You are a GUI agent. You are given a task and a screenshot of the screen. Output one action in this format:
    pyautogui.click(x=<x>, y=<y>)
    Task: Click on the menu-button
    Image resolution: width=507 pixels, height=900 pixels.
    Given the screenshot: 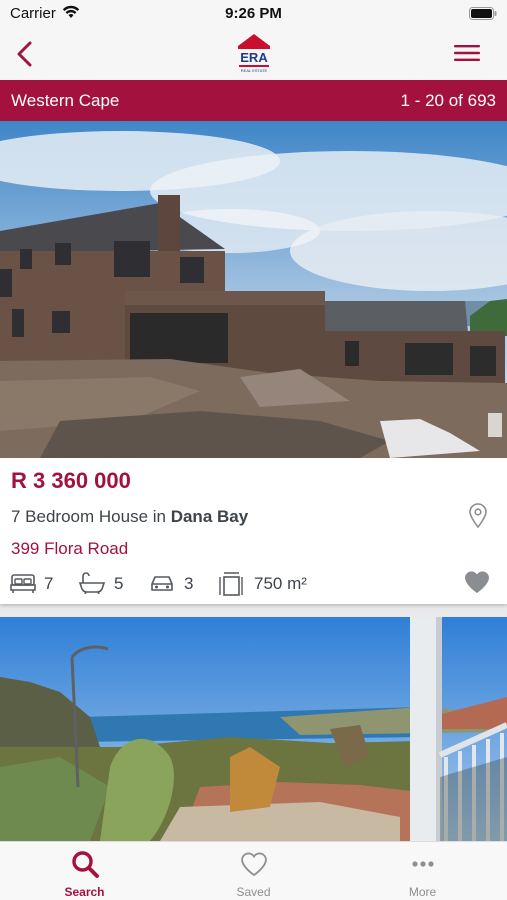 What is the action you would take?
    pyautogui.click(x=467, y=53)
    